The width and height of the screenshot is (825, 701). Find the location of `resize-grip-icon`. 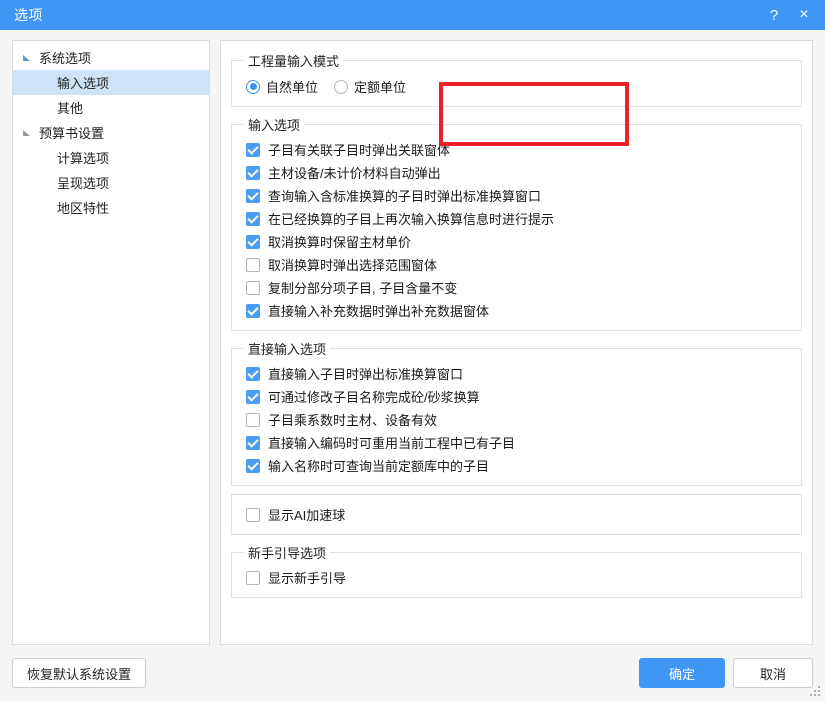

resize-grip-icon is located at coordinates (816, 692).